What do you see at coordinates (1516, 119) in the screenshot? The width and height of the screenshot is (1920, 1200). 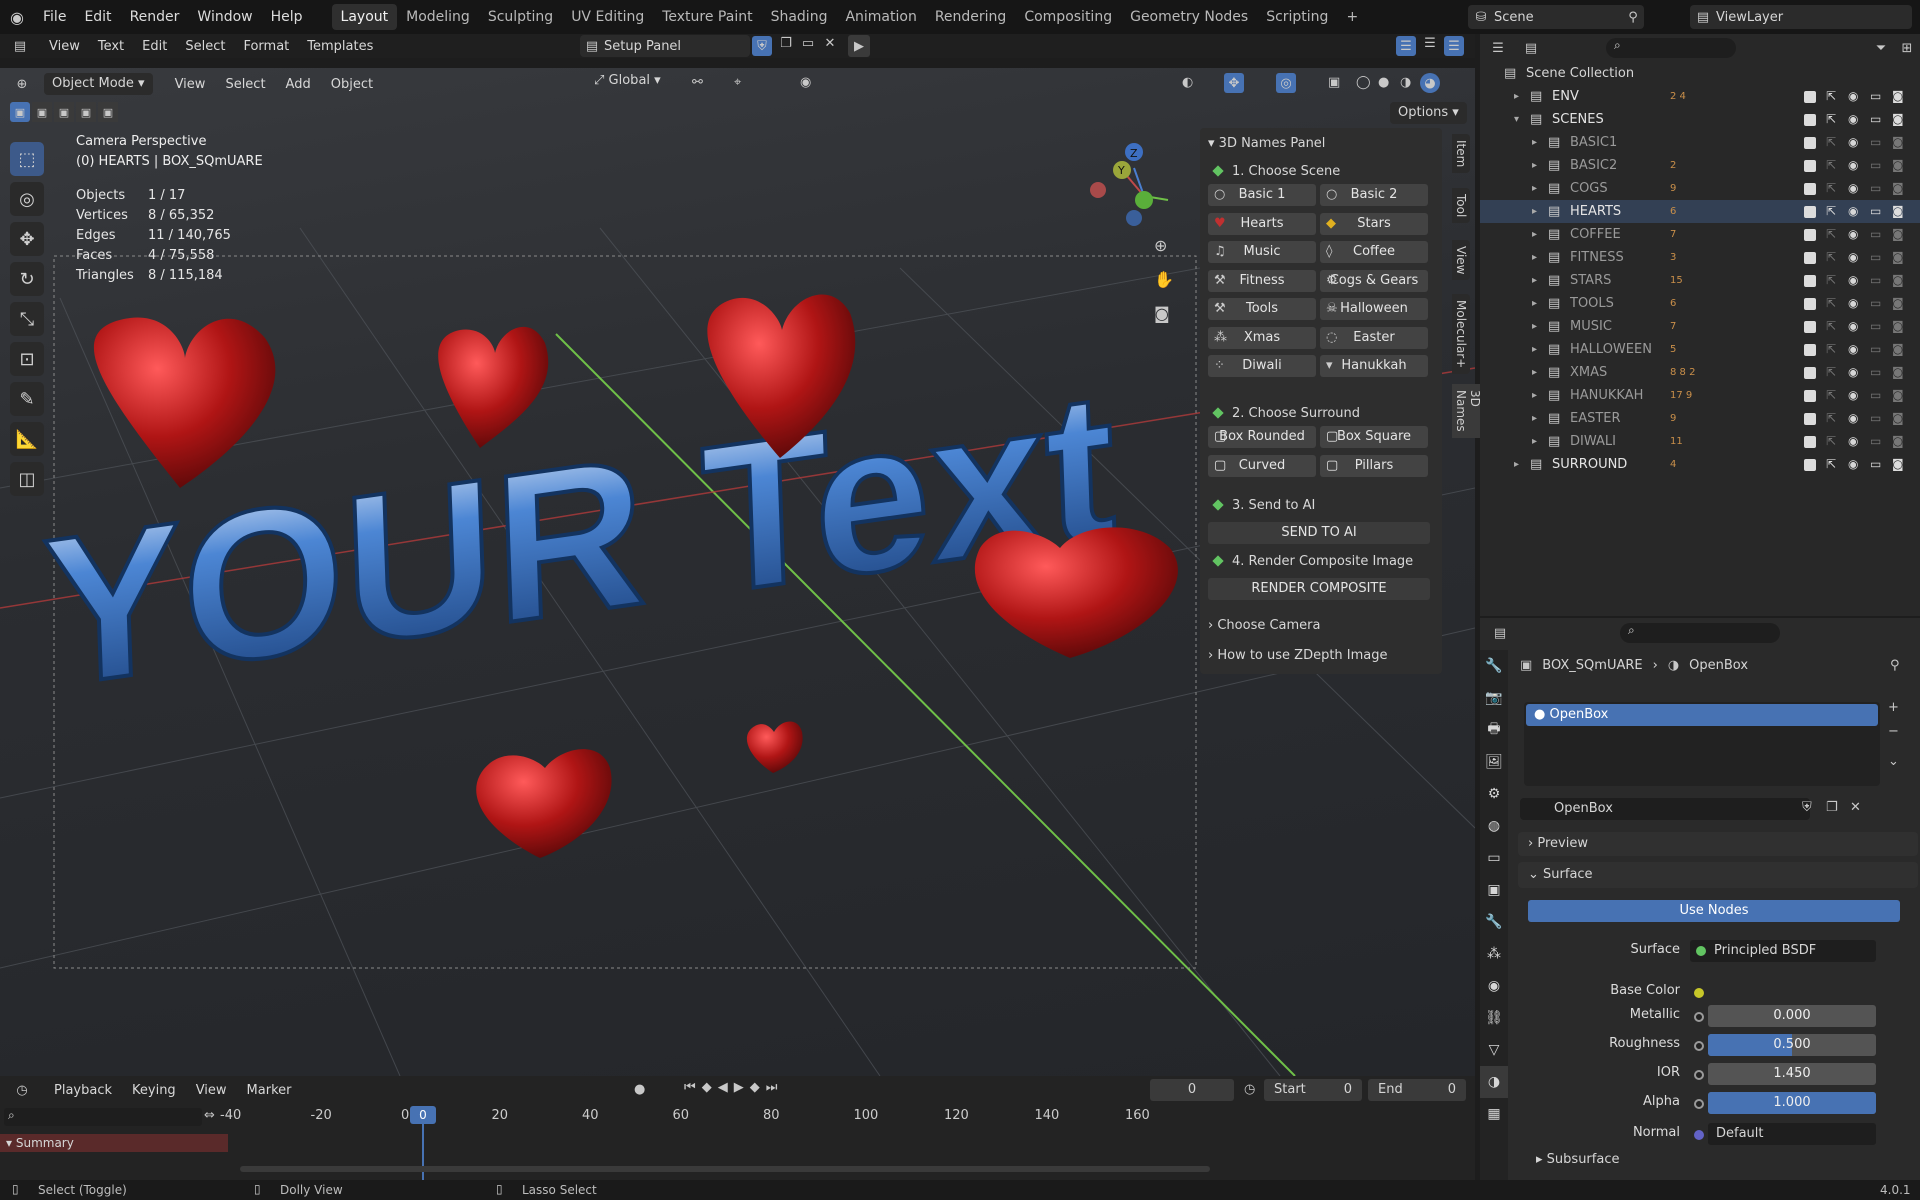 I see `expanded-arrow-icon: ▾` at bounding box center [1516, 119].